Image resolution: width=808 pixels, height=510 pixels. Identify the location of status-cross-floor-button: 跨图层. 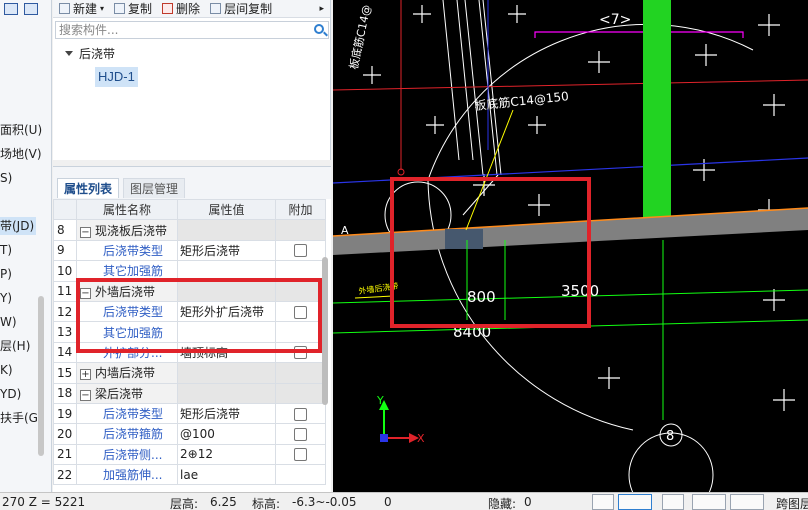
(792, 502).